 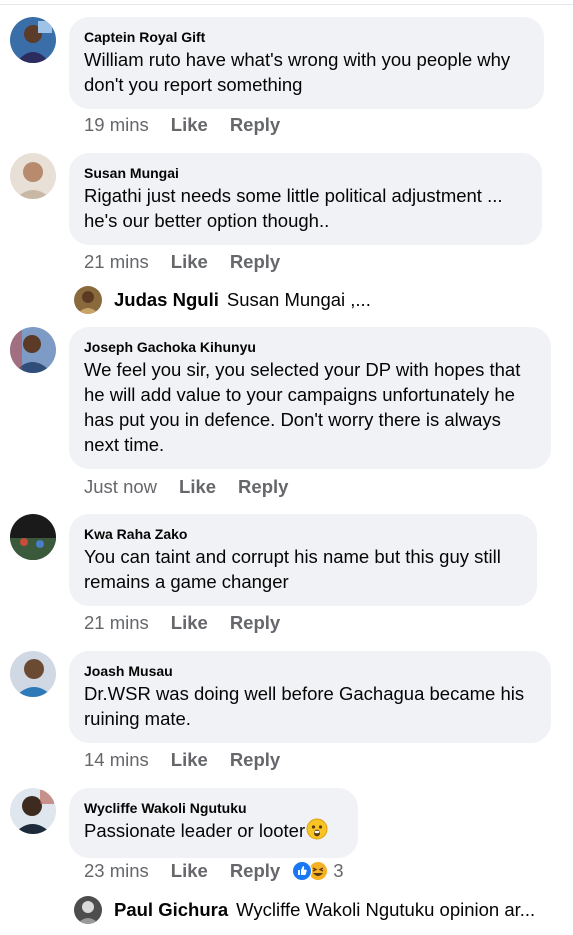 I want to click on comment-time: 14 mins, so click(x=116, y=760).